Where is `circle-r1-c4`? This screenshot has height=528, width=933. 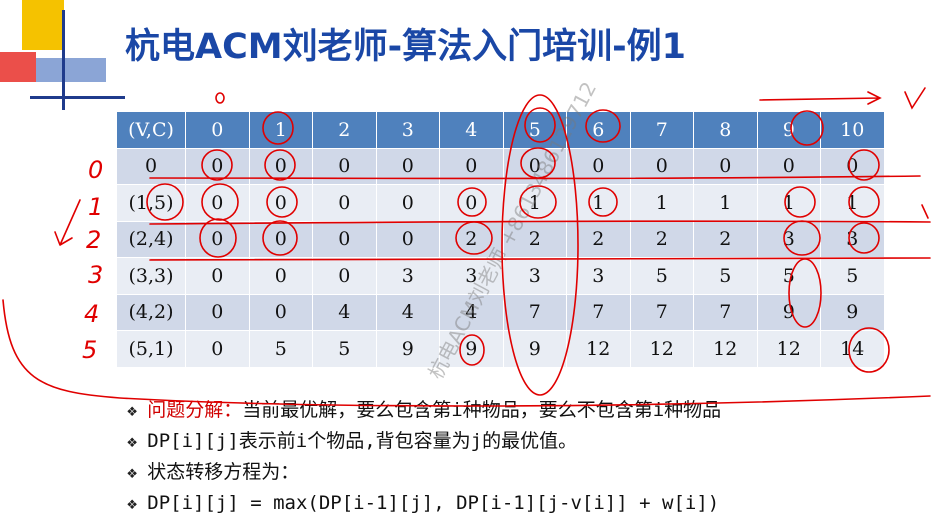 circle-r1-c4 is located at coordinates (472, 202).